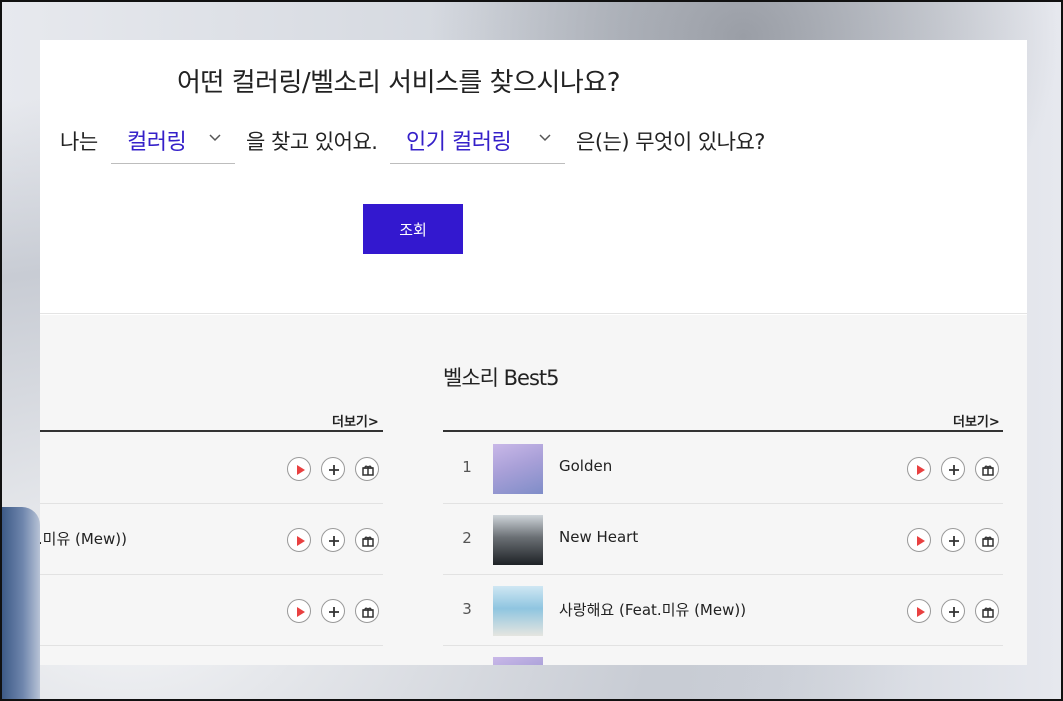  What do you see at coordinates (501, 378) in the screenshot?
I see `ringtone-best5-title: 벨소리 Best5` at bounding box center [501, 378].